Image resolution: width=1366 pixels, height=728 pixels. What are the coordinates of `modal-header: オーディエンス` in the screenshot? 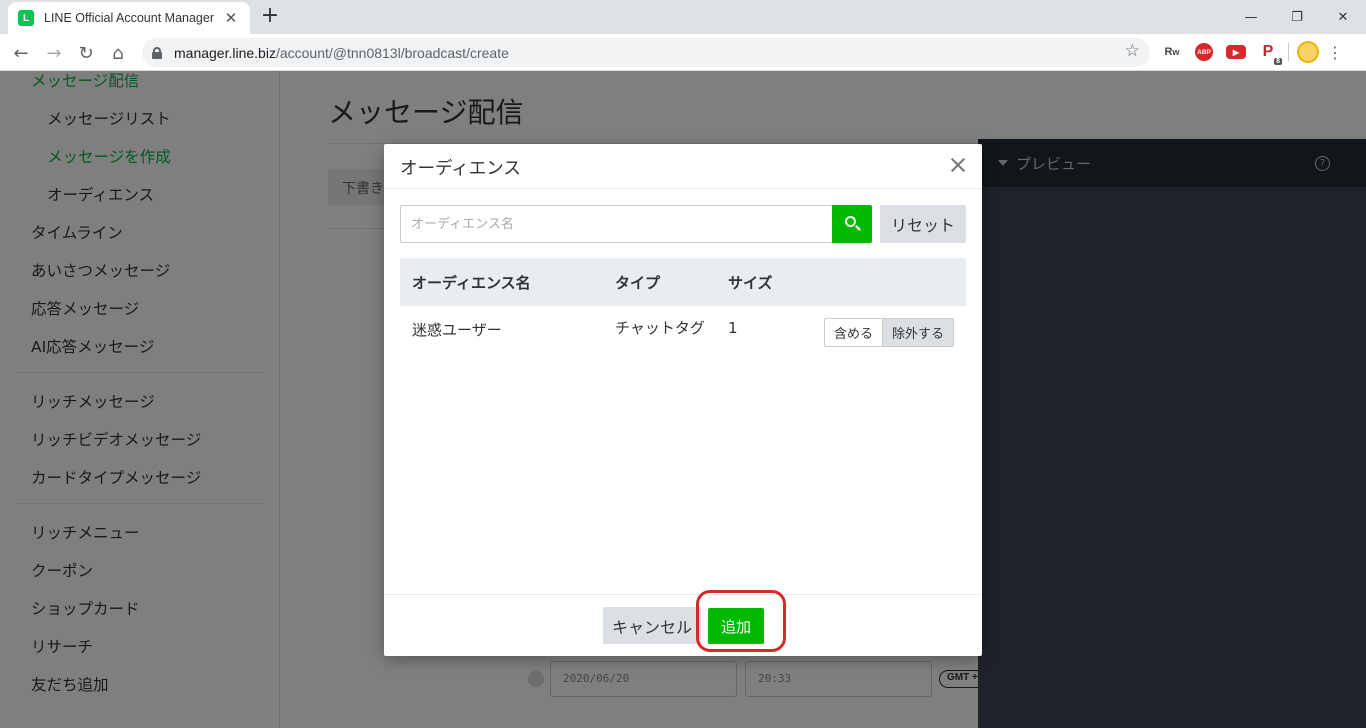 It's located at (683, 166).